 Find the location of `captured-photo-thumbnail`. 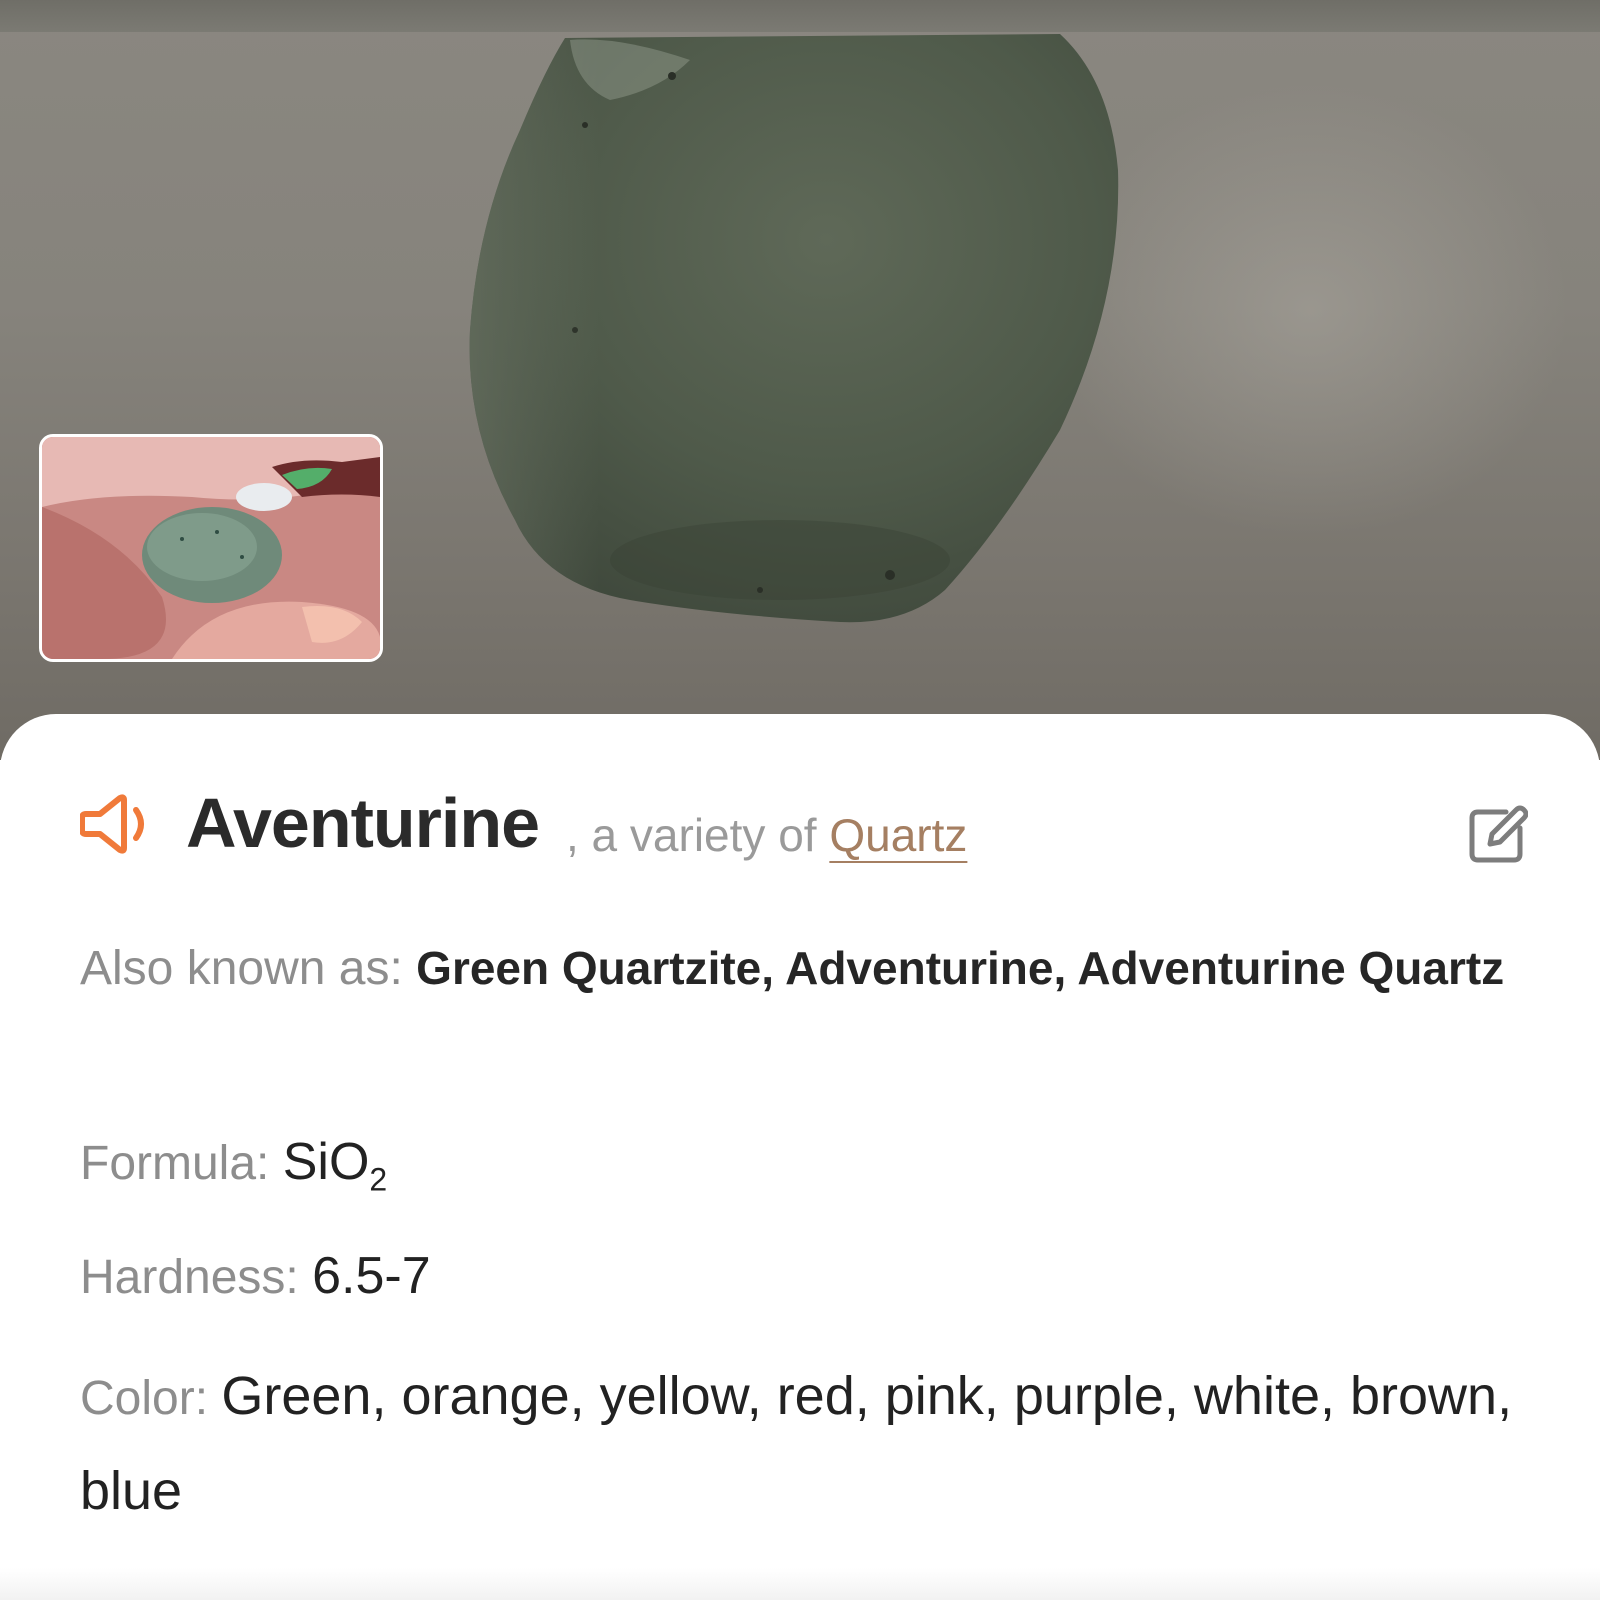

captured-photo-thumbnail is located at coordinates (211, 548).